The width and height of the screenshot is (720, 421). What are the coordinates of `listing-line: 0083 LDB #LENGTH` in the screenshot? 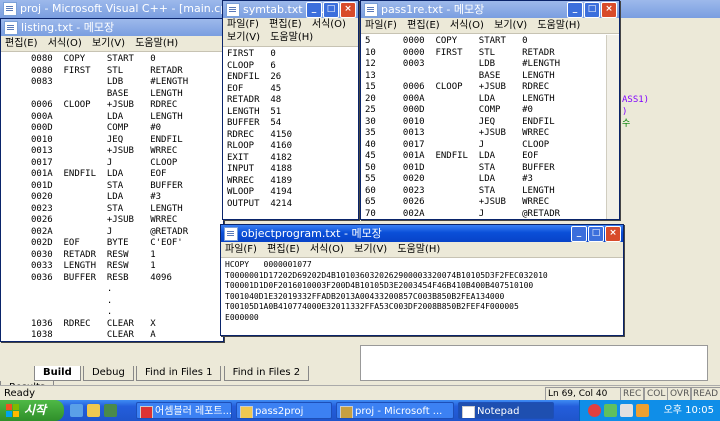 It's located at (110, 82).